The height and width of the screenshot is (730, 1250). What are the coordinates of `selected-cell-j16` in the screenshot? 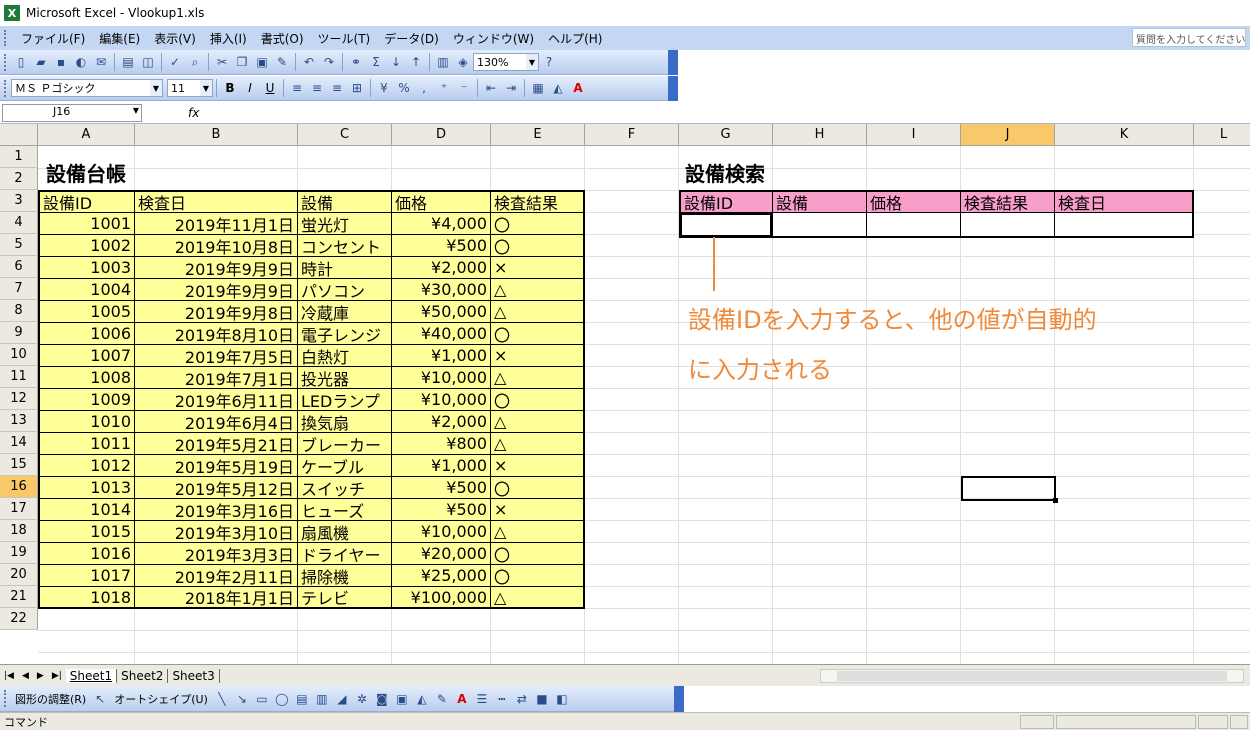 It's located at (1009, 489).